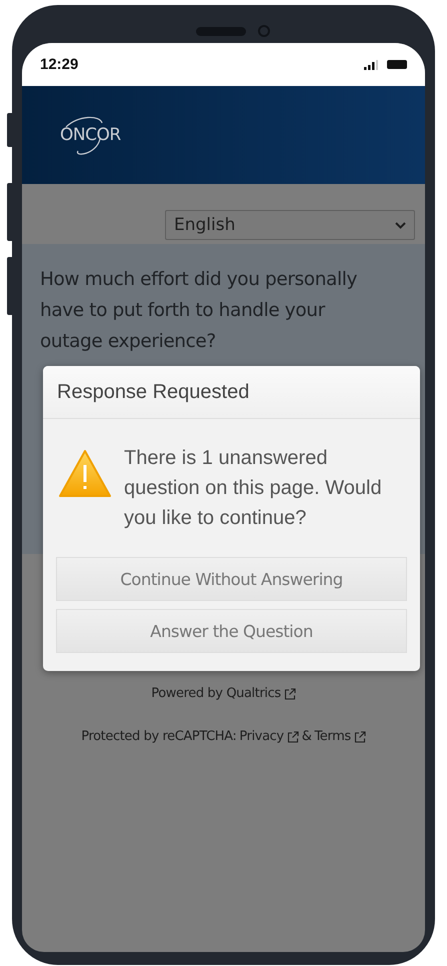  What do you see at coordinates (231, 631) in the screenshot?
I see `answer-button: Answer the Question` at bounding box center [231, 631].